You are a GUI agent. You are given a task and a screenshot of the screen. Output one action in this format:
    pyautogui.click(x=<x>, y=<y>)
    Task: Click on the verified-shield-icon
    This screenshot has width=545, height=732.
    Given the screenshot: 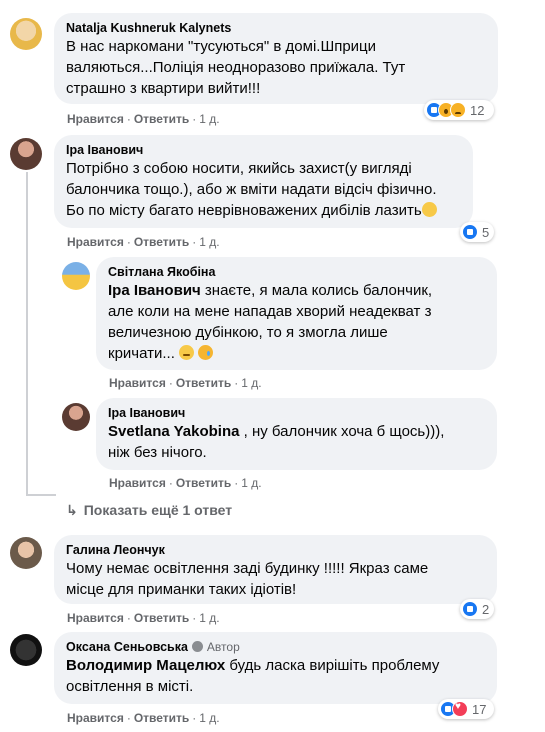 What is the action you would take?
    pyautogui.click(x=197, y=646)
    